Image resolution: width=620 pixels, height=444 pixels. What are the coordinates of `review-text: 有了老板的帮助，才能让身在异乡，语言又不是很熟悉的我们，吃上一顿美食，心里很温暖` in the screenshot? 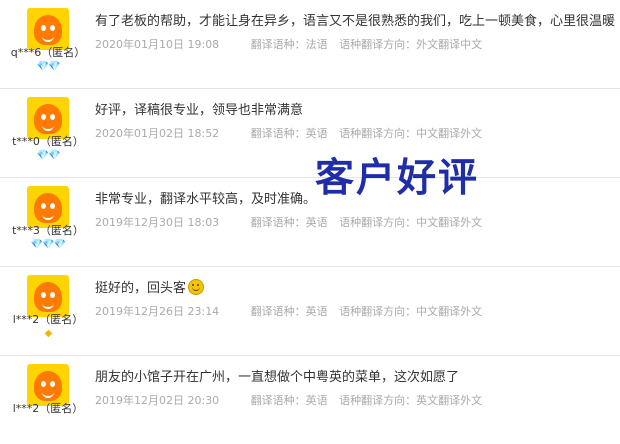 It's located at (355, 21).